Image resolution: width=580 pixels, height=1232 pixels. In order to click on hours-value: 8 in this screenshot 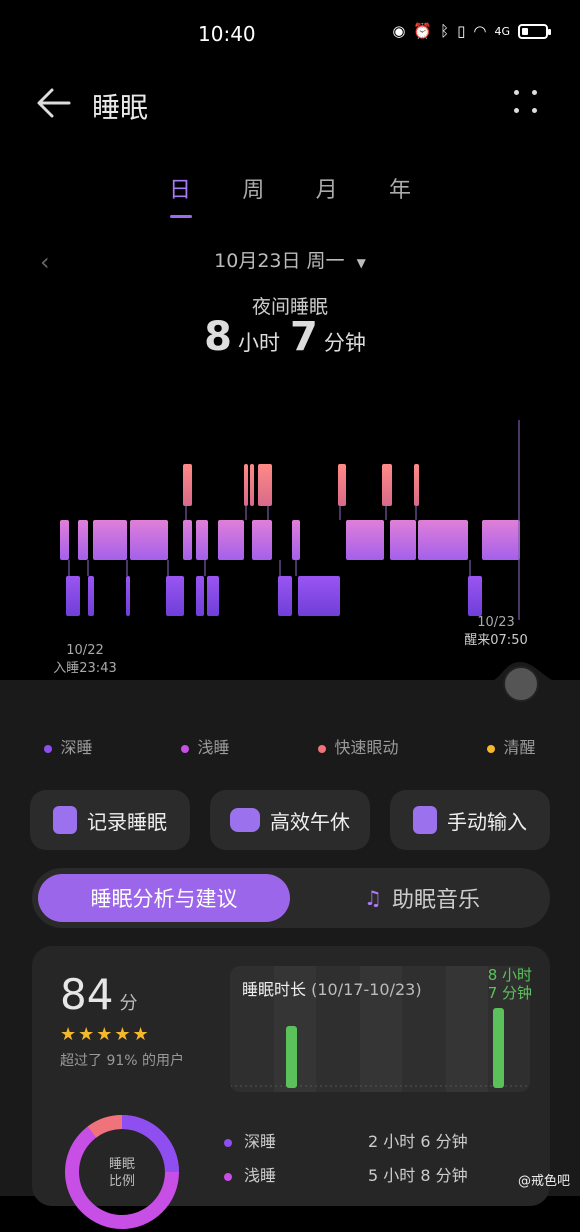, I will do `click(218, 337)`.